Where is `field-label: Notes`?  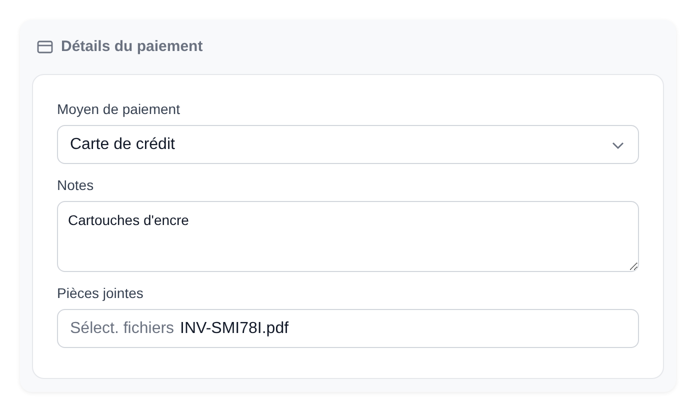 field-label: Notes is located at coordinates (76, 185).